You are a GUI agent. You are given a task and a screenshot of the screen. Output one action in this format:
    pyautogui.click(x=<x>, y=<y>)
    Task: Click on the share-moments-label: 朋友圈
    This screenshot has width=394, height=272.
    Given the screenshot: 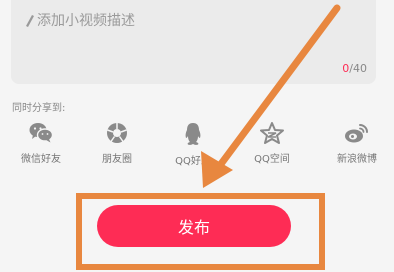 What is the action you would take?
    pyautogui.click(x=117, y=159)
    